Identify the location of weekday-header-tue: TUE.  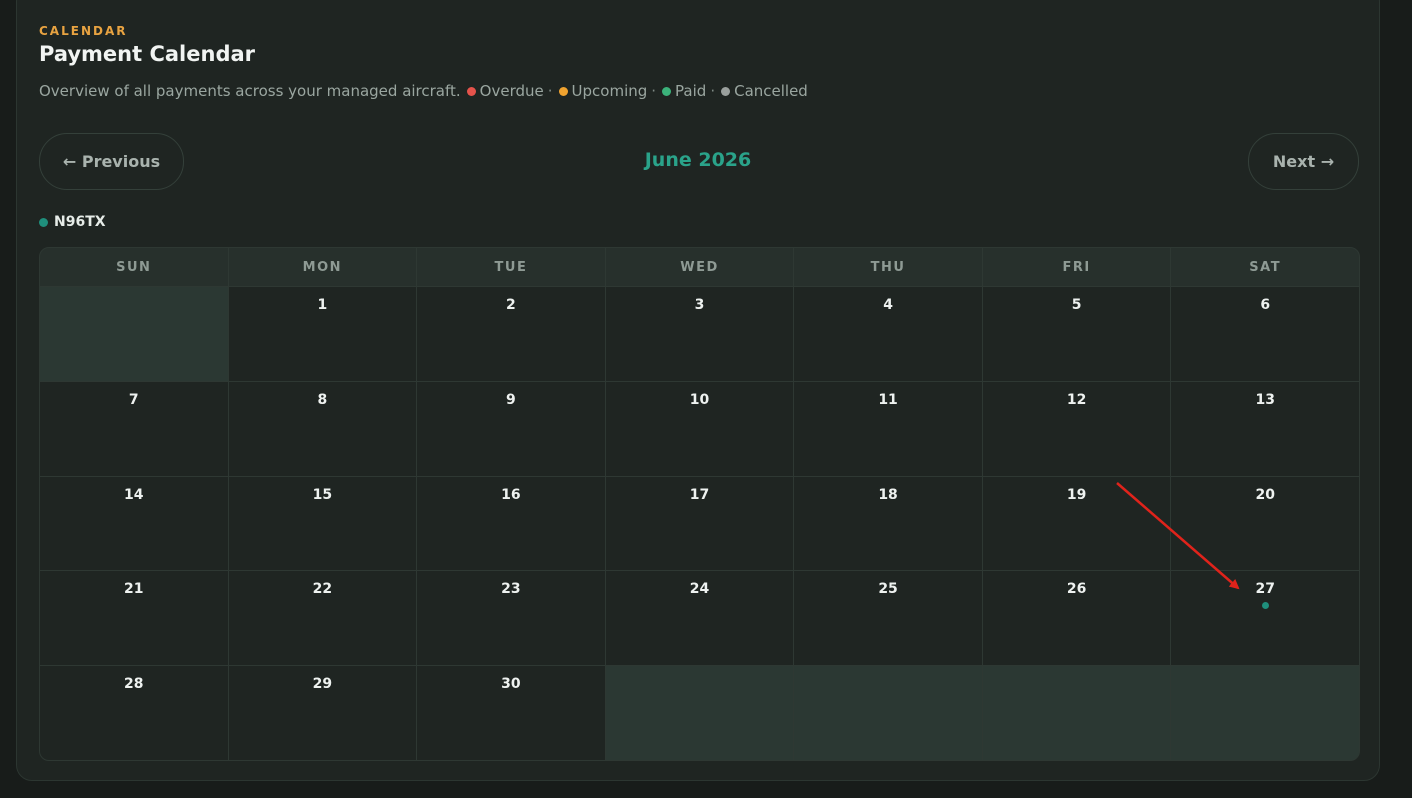
(511, 267).